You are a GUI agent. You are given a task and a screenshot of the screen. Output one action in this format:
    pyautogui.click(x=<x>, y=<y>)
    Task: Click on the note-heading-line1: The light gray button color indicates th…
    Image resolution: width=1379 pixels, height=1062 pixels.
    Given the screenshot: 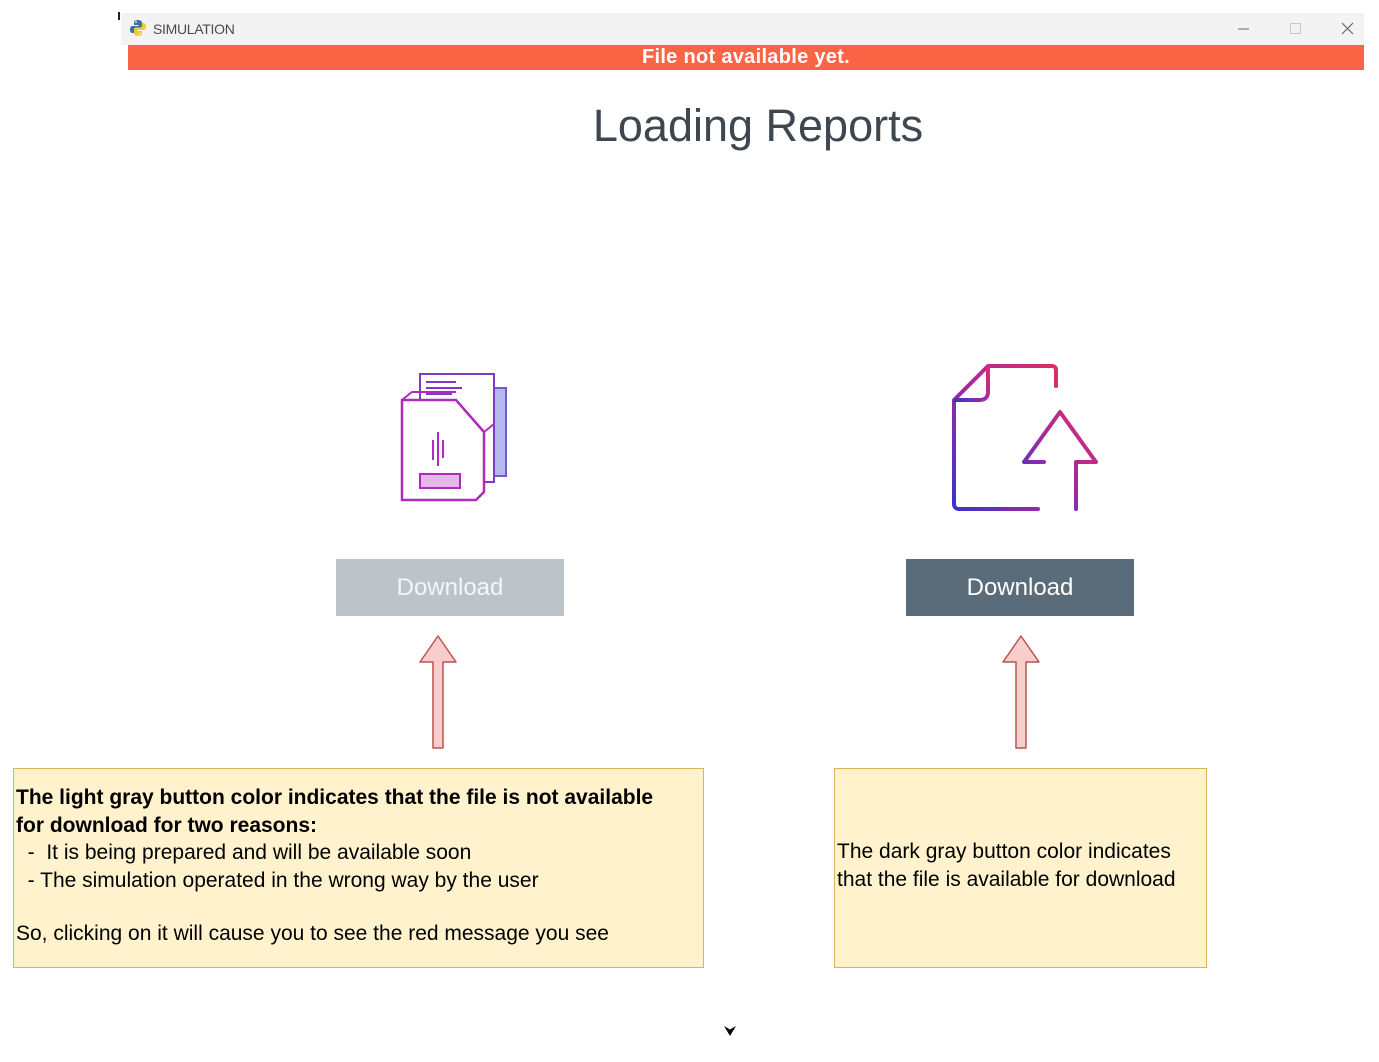 What is the action you would take?
    pyautogui.click(x=335, y=797)
    